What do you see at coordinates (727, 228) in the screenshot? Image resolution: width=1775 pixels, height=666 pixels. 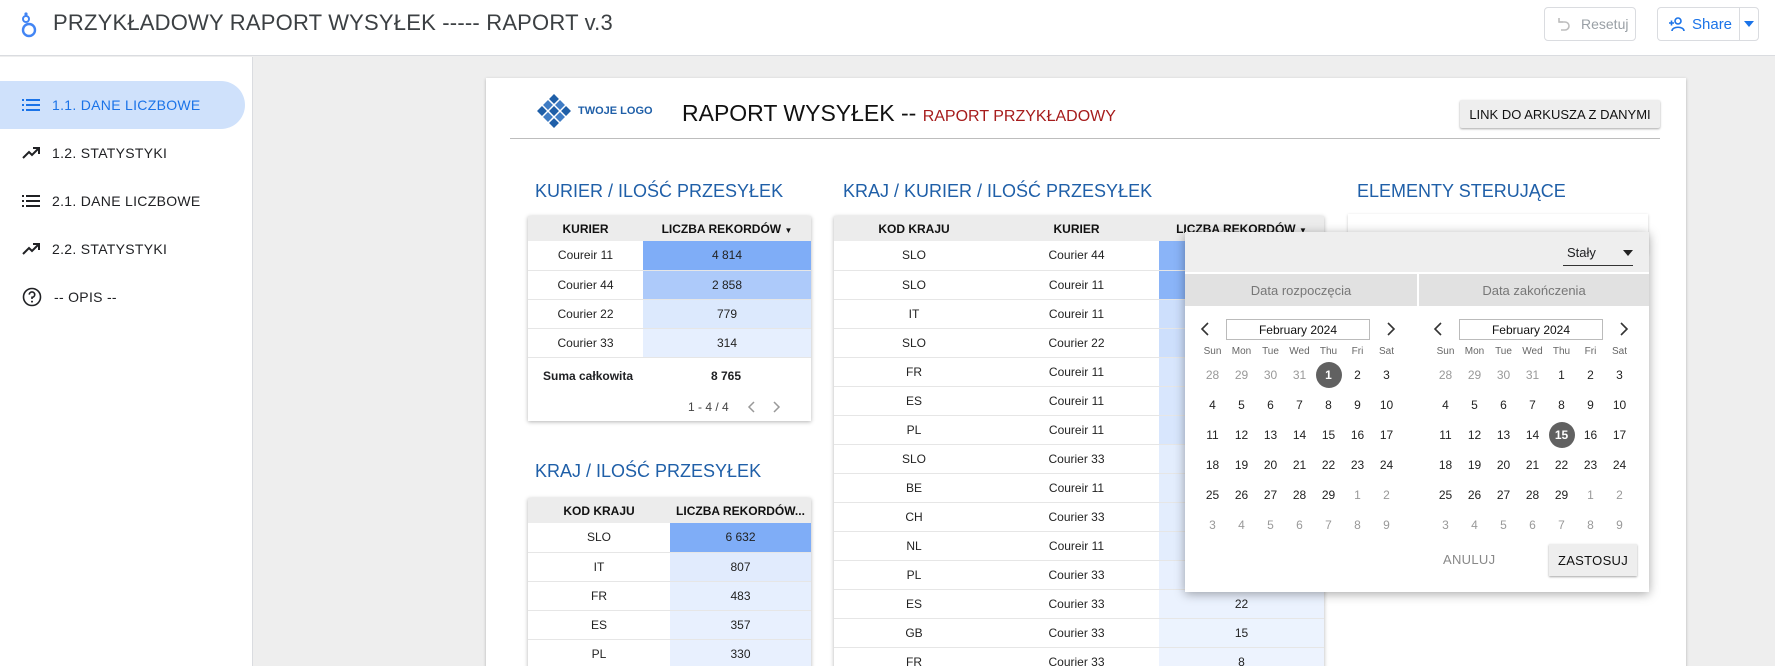 I see `column-header-sorted: LICZBA REKORDÓW ▼` at bounding box center [727, 228].